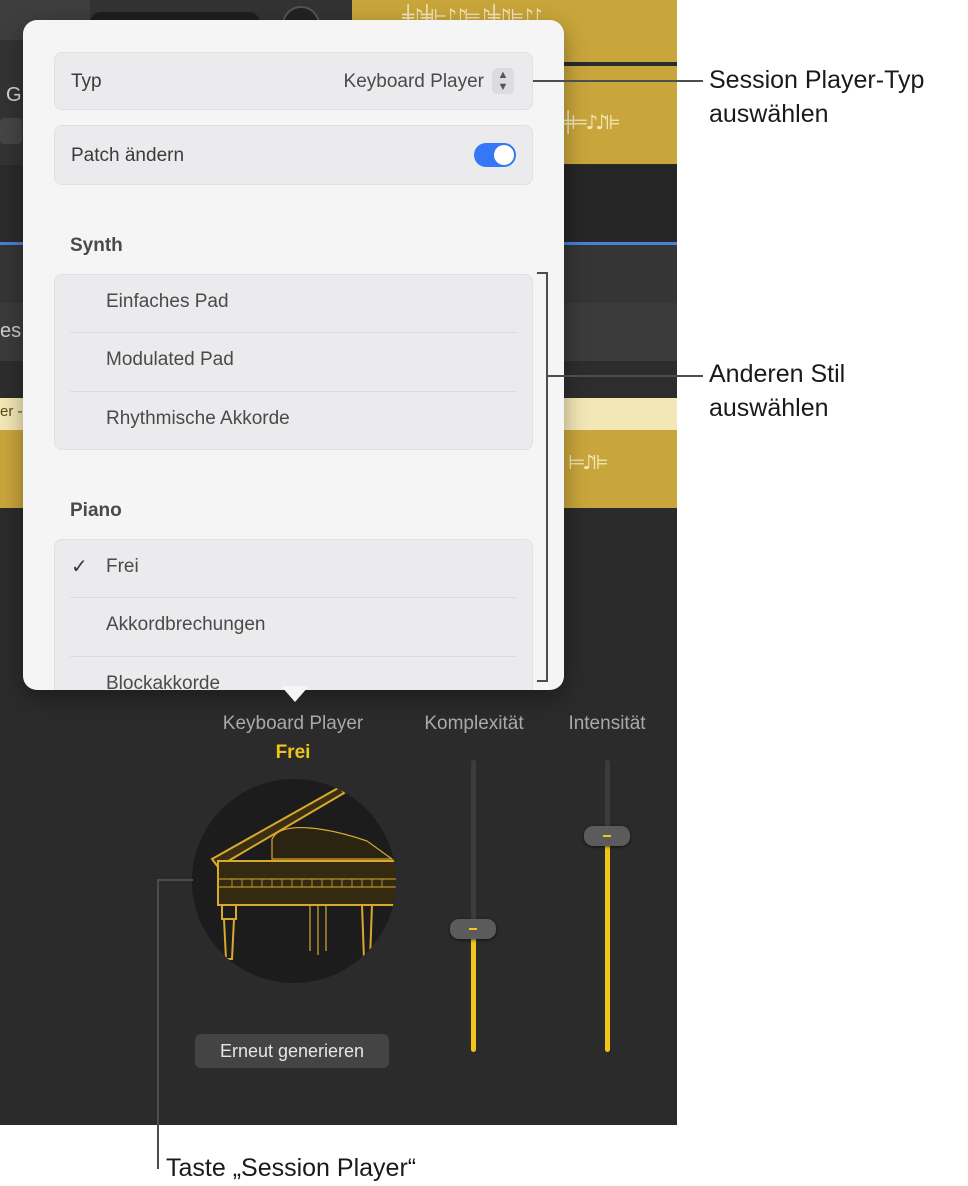 This screenshot has height=1186, width=968. Describe the element at coordinates (413, 81) in the screenshot. I see `type-value: Keyboard Player` at that location.